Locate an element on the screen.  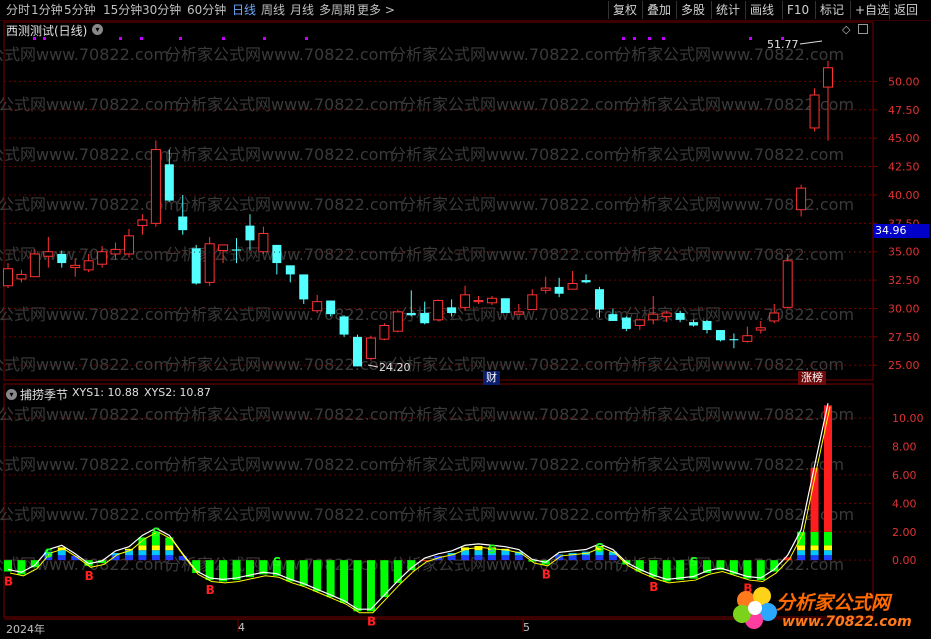
high-arrow is located at coordinates (811, 42).